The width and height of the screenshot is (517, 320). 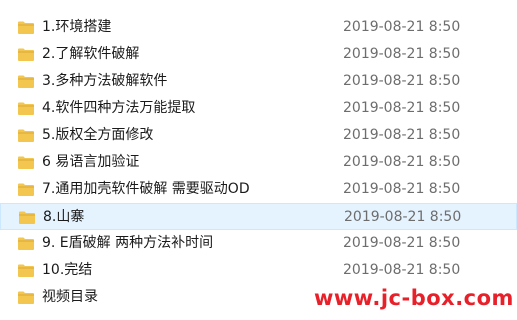 I want to click on watermark-text: www.jc-box.com, so click(x=414, y=298).